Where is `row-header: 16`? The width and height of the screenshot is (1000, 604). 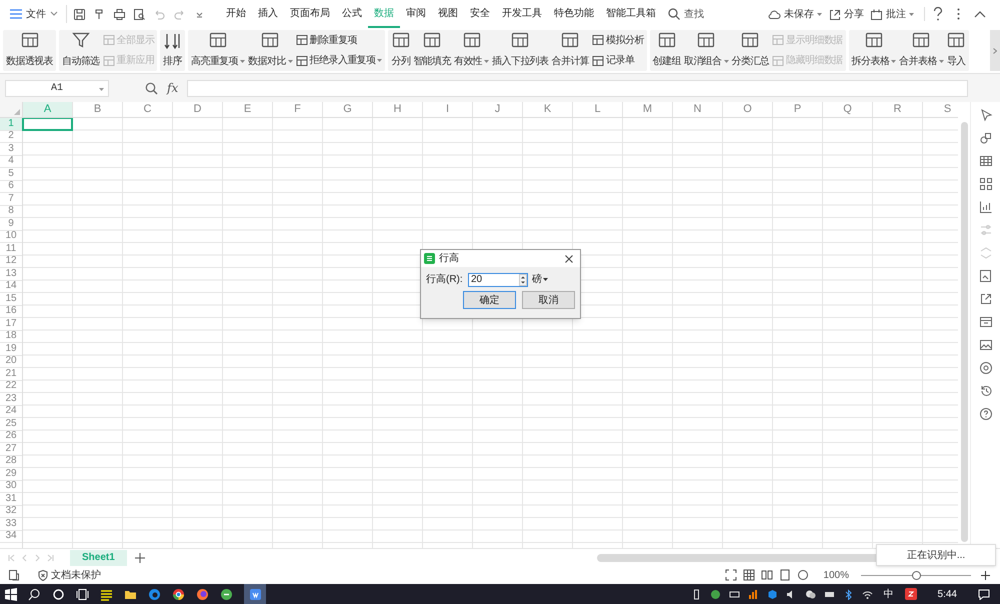 row-header: 16 is located at coordinates (11, 312).